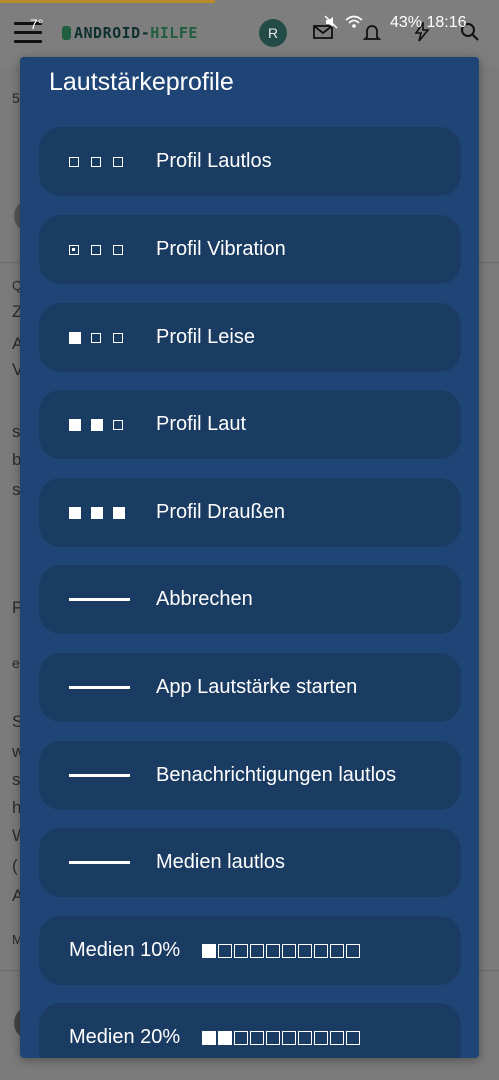 The image size is (499, 1080). I want to click on dialog-title: Lautstärkeprofile, so click(141, 82).